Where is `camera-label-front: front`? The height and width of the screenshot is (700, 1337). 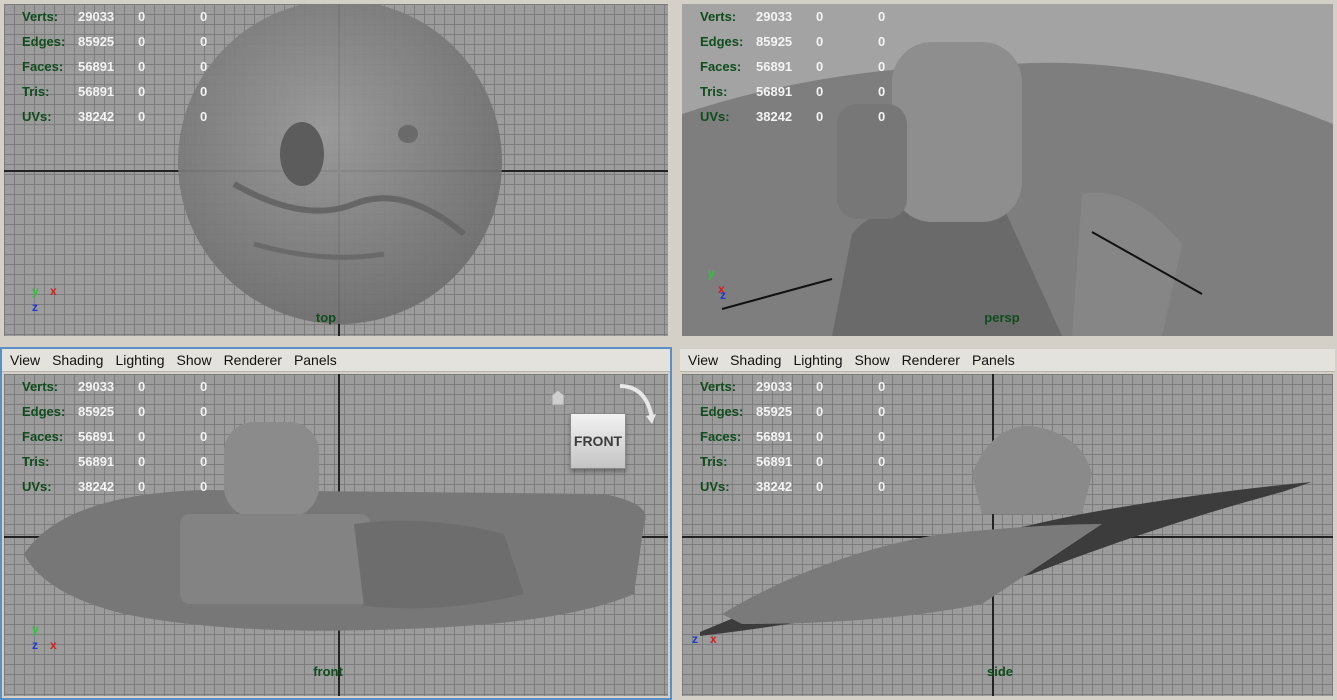 camera-label-front: front is located at coordinates (328, 671).